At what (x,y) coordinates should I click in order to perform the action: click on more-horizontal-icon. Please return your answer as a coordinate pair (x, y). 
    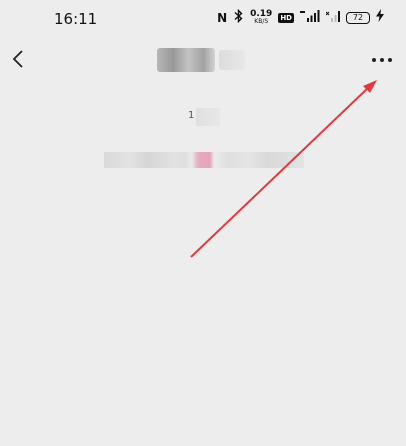
    Looking at the image, I should click on (382, 60).